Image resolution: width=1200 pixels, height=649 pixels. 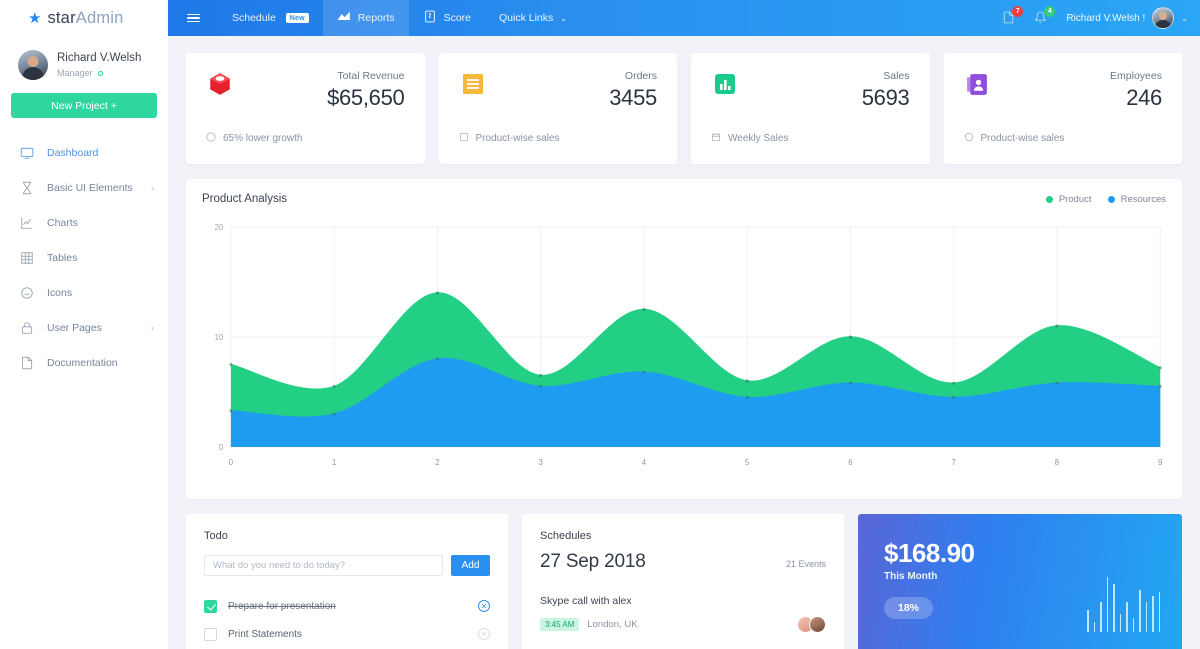 What do you see at coordinates (26, 327) in the screenshot?
I see `lock-icon` at bounding box center [26, 327].